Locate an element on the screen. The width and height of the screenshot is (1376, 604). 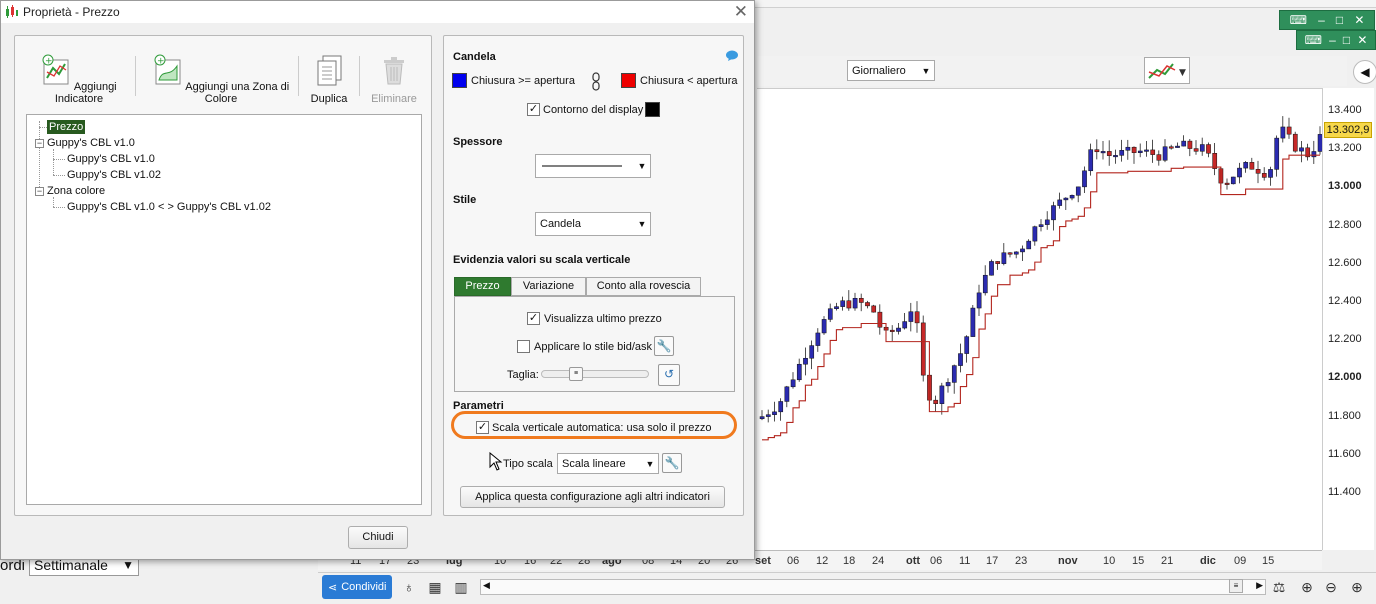
close-button: Chiudi is located at coordinates (378, 537).